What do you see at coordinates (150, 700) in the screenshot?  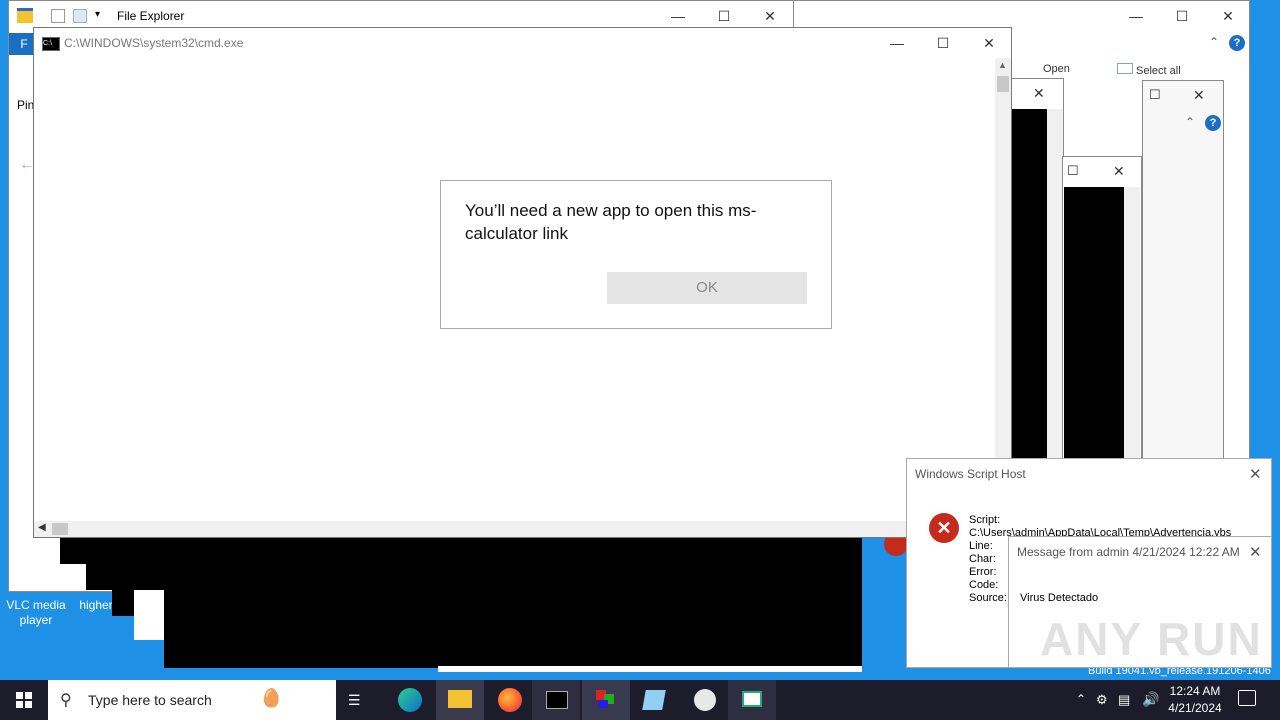 I see `search-placeholder: Type here to search` at bounding box center [150, 700].